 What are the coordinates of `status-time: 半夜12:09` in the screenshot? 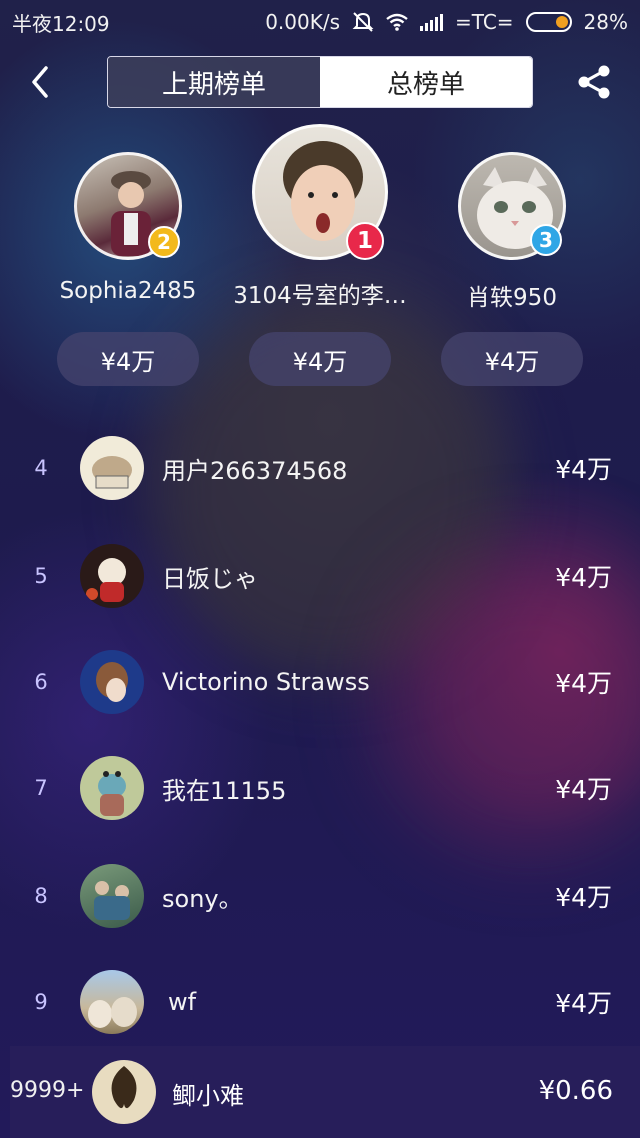 It's located at (61, 23).